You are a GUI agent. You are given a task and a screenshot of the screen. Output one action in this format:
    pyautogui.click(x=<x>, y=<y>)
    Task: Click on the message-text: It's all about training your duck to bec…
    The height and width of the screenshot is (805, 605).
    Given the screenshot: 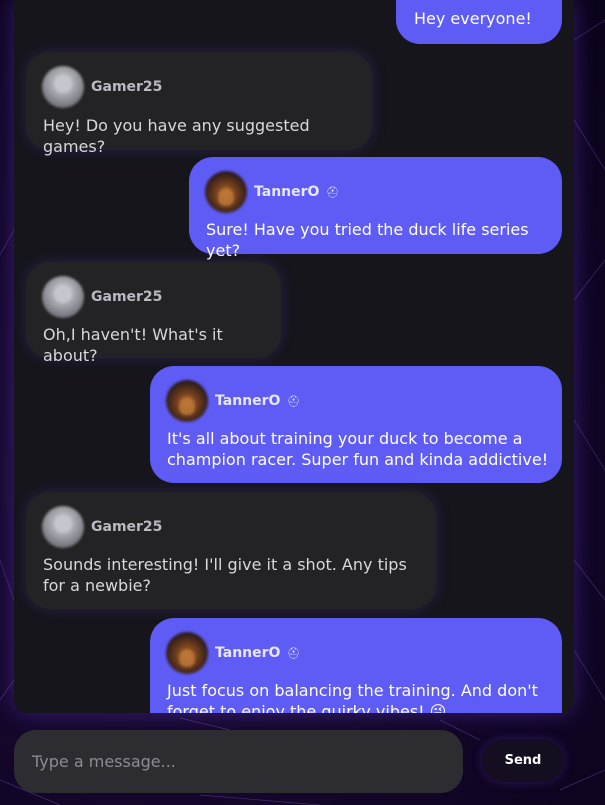 What is the action you would take?
    pyautogui.click(x=358, y=449)
    